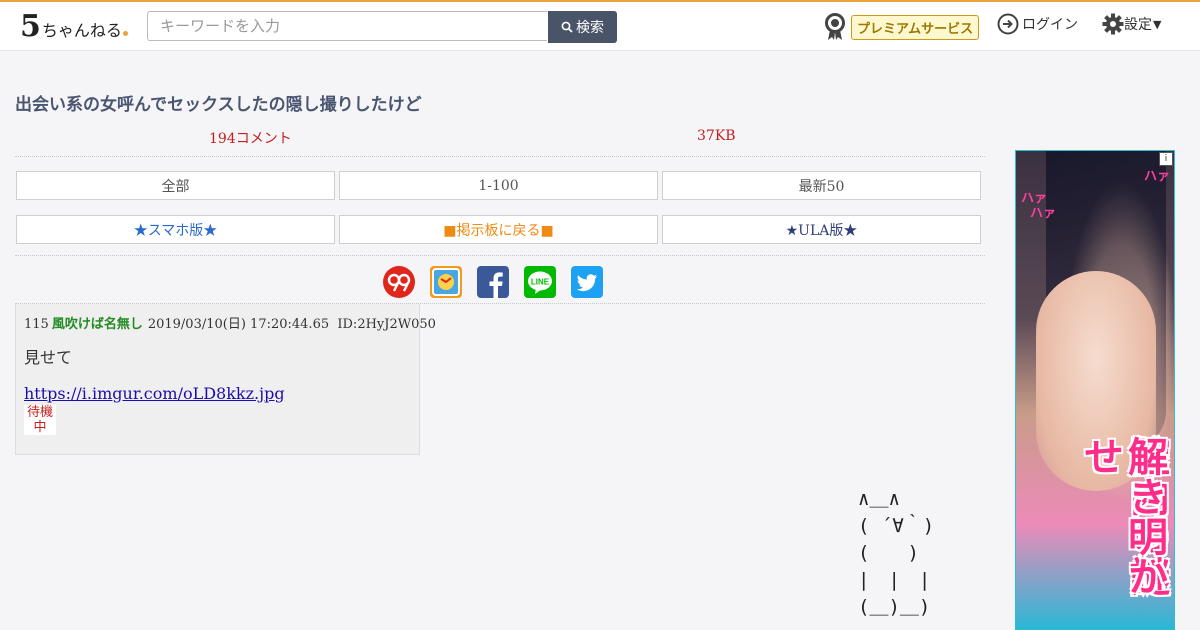 This screenshot has width=1200, height=630. What do you see at coordinates (218, 105) in the screenshot?
I see `thread-title: 出会い系の女呼んでセックスしたの隠し撮りしたけど` at bounding box center [218, 105].